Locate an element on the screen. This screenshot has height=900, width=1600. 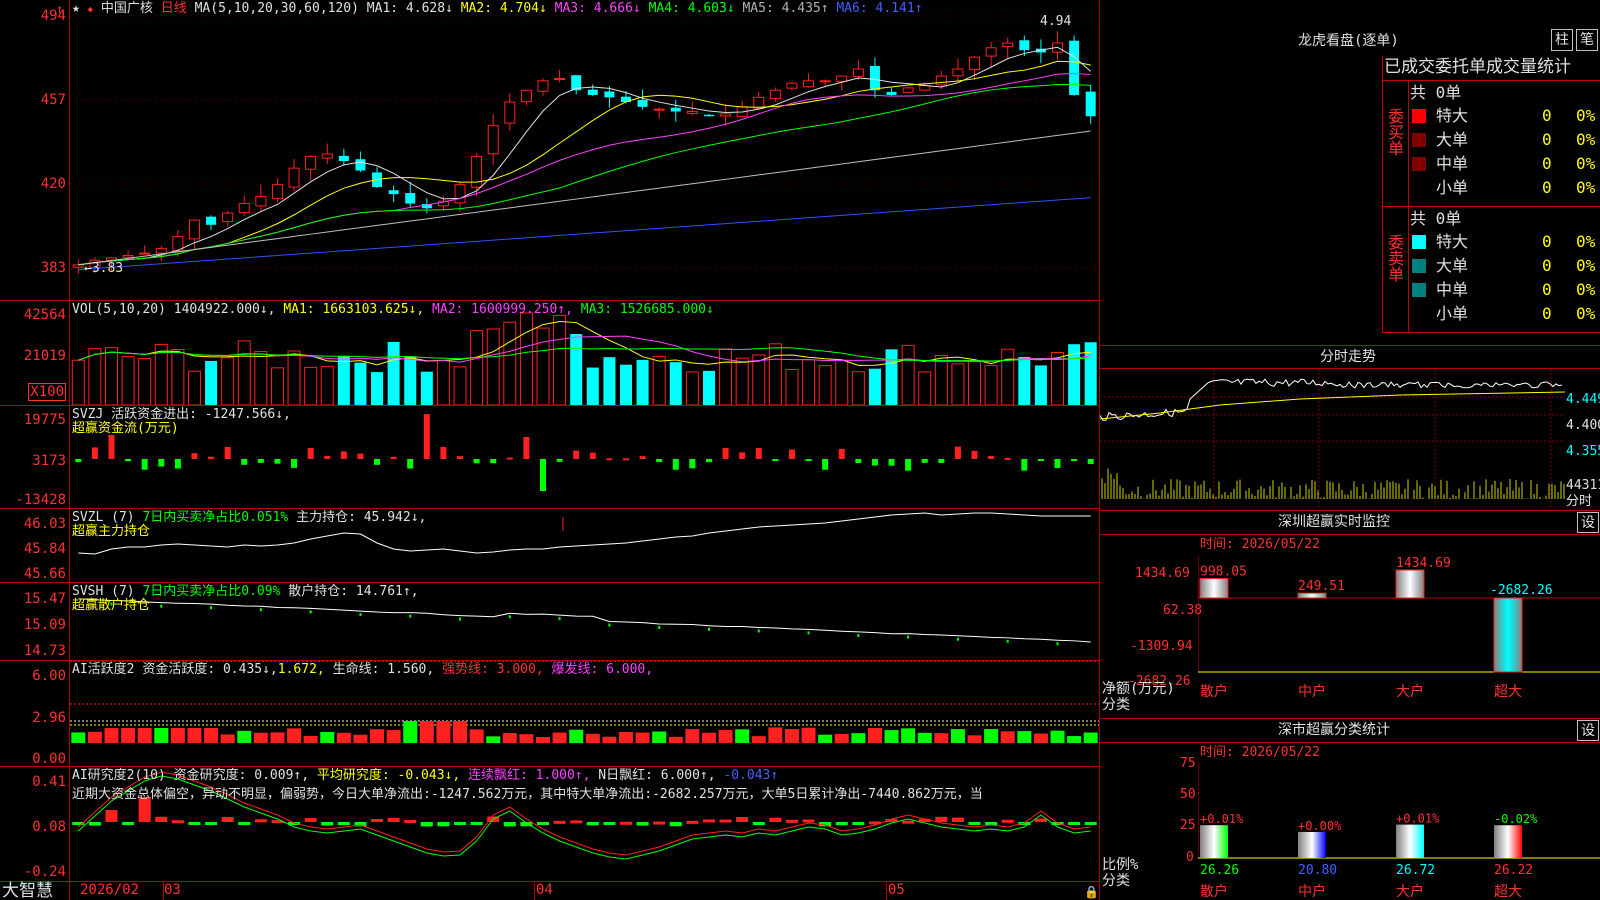
net-value: -2682.26 is located at coordinates (1521, 590).